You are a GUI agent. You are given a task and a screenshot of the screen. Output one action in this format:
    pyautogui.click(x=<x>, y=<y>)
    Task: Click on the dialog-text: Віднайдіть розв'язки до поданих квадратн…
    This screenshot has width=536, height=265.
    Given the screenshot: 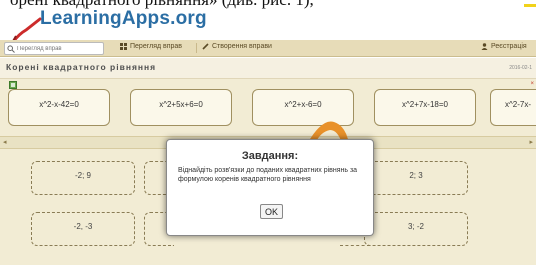 What is the action you would take?
    pyautogui.click(x=268, y=175)
    